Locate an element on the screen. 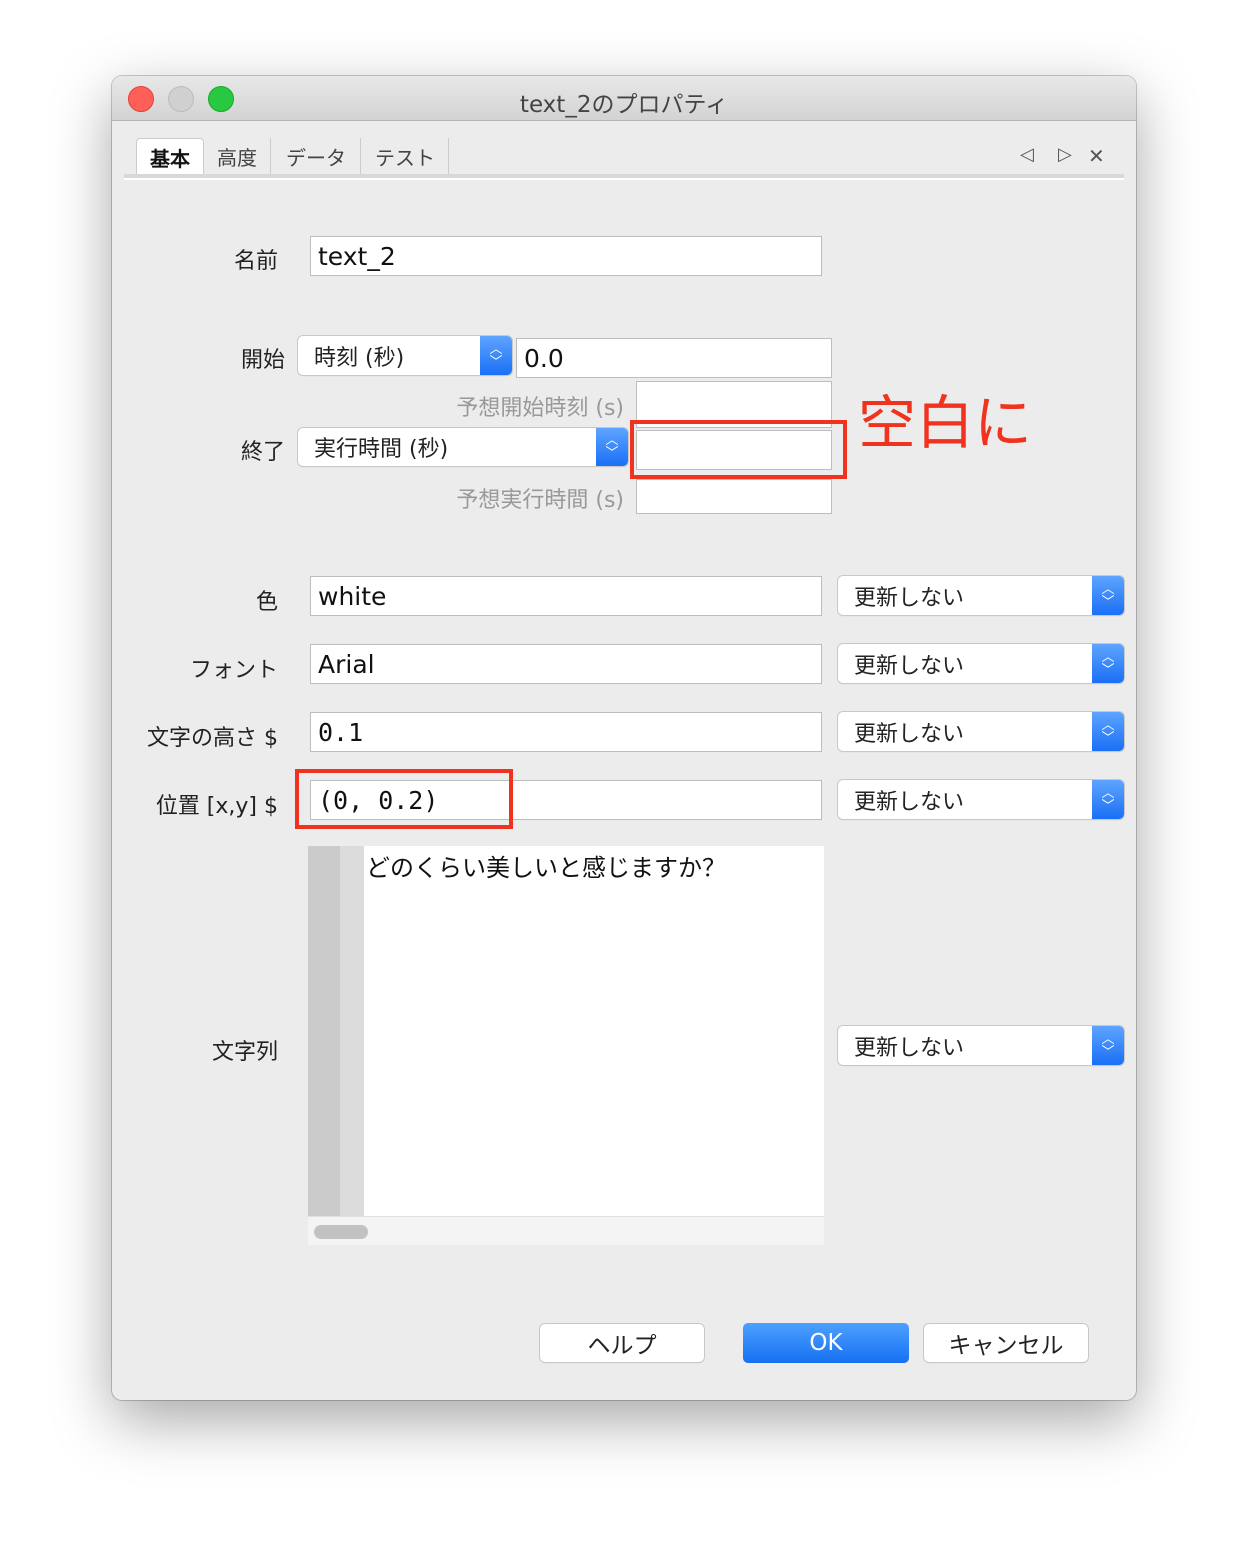 The image size is (1248, 1548). window-title: text_2のプロパティ is located at coordinates (624, 105).